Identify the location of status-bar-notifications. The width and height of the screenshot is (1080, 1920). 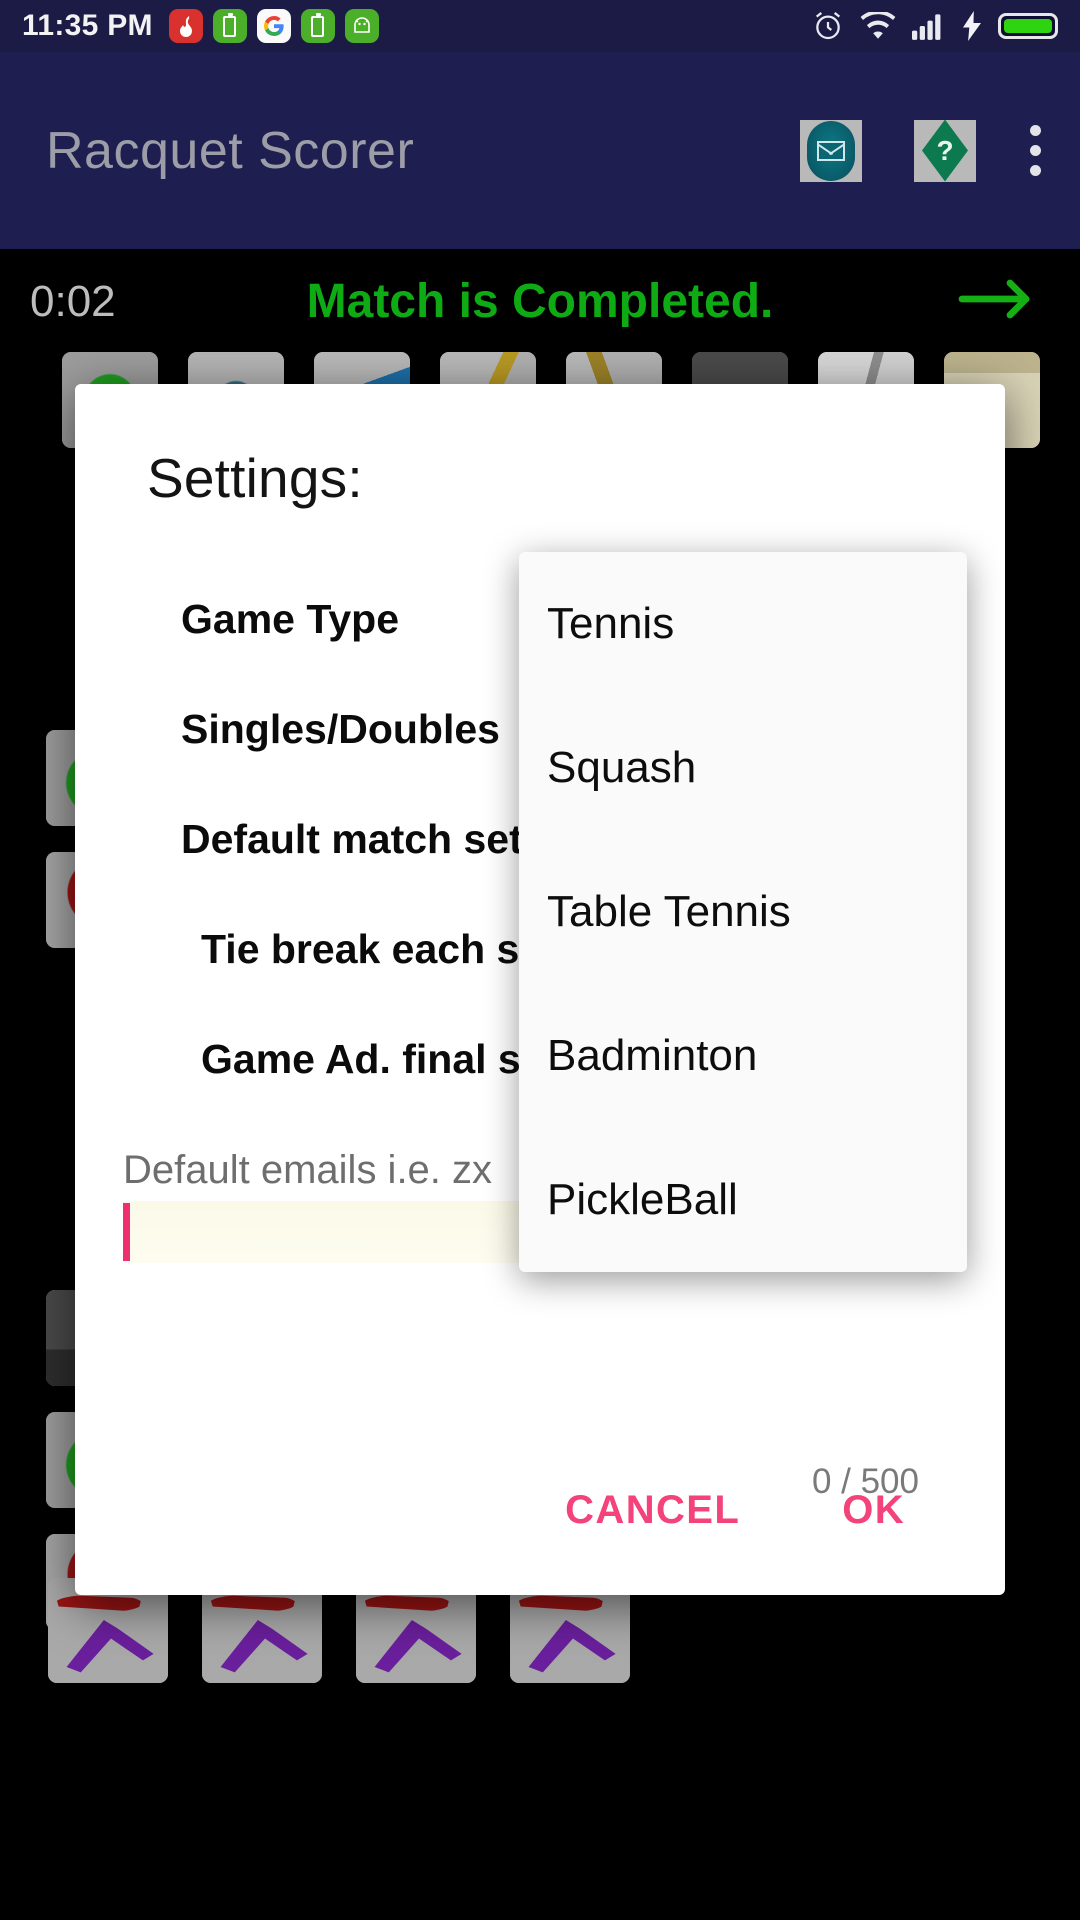
(273, 26).